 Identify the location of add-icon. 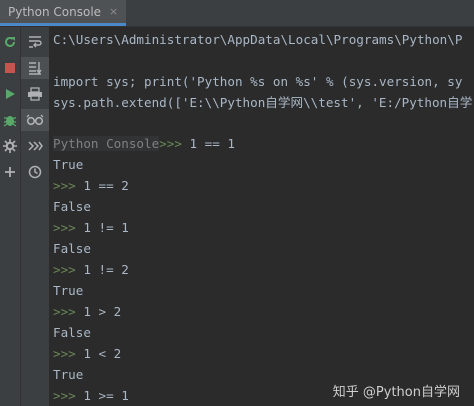
(10, 172).